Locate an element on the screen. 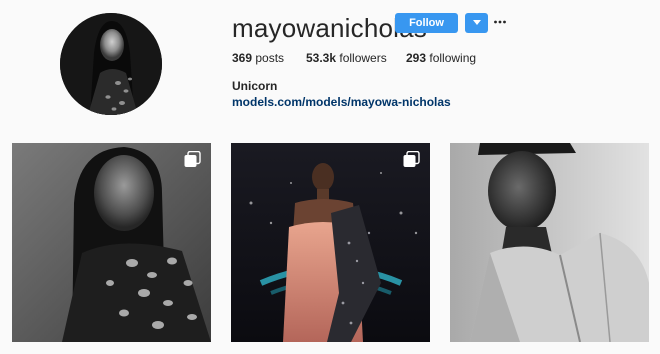 This screenshot has width=660, height=354. following-count: 293 following is located at coordinates (441, 58).